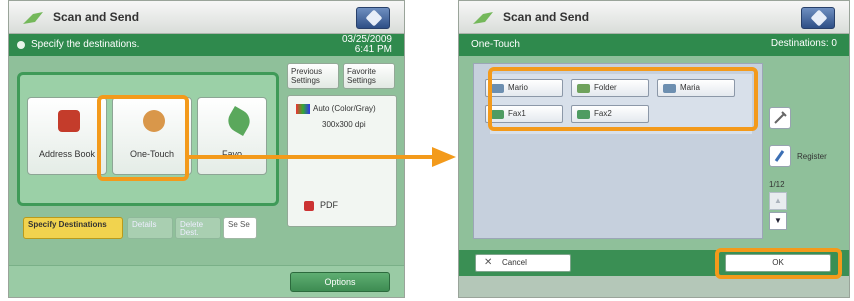 This screenshot has width=854, height=301. What do you see at coordinates (329, 205) in the screenshot?
I see `file-format-value: PDF` at bounding box center [329, 205].